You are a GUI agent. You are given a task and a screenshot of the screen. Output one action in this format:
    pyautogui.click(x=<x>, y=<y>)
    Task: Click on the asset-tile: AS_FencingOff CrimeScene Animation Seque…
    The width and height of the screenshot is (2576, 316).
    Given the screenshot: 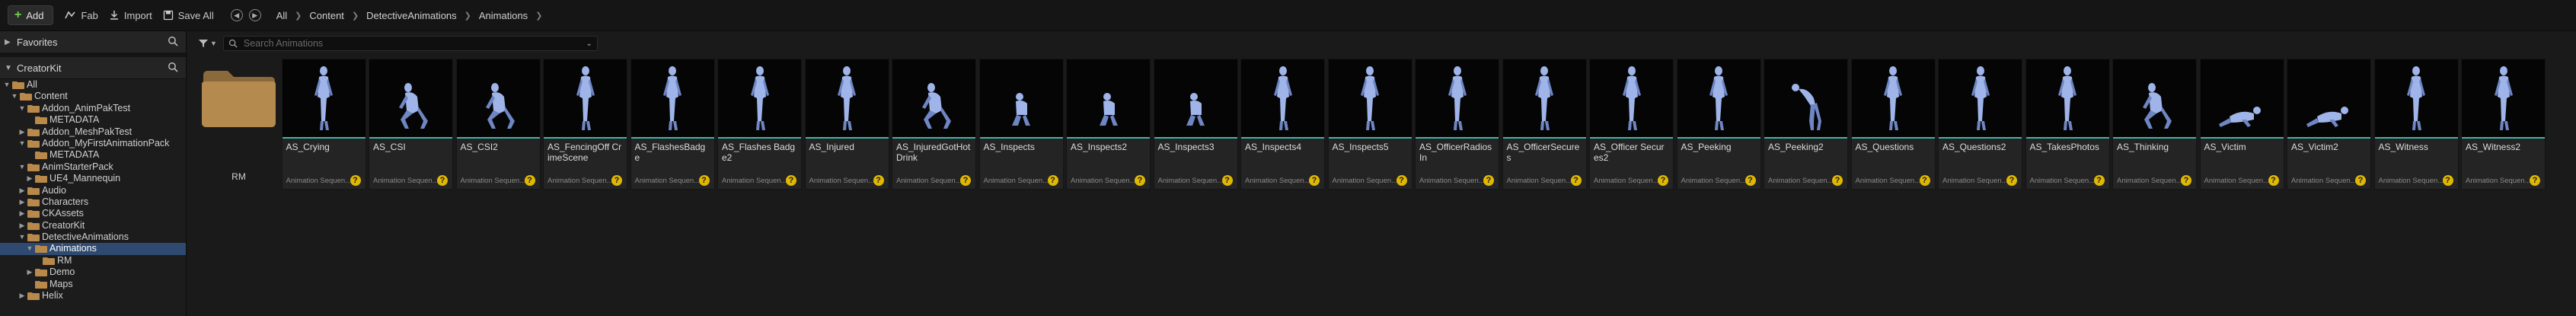 What is the action you would take?
    pyautogui.click(x=585, y=124)
    